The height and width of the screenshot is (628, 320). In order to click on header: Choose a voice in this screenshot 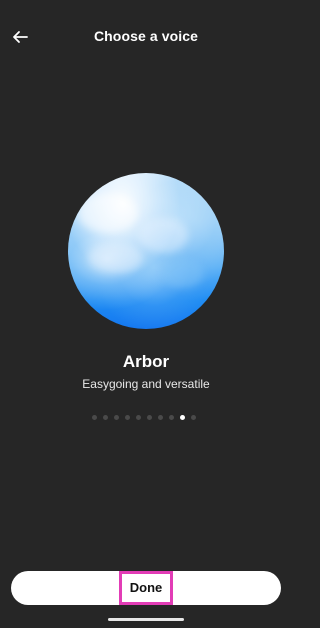, I will do `click(146, 37)`.